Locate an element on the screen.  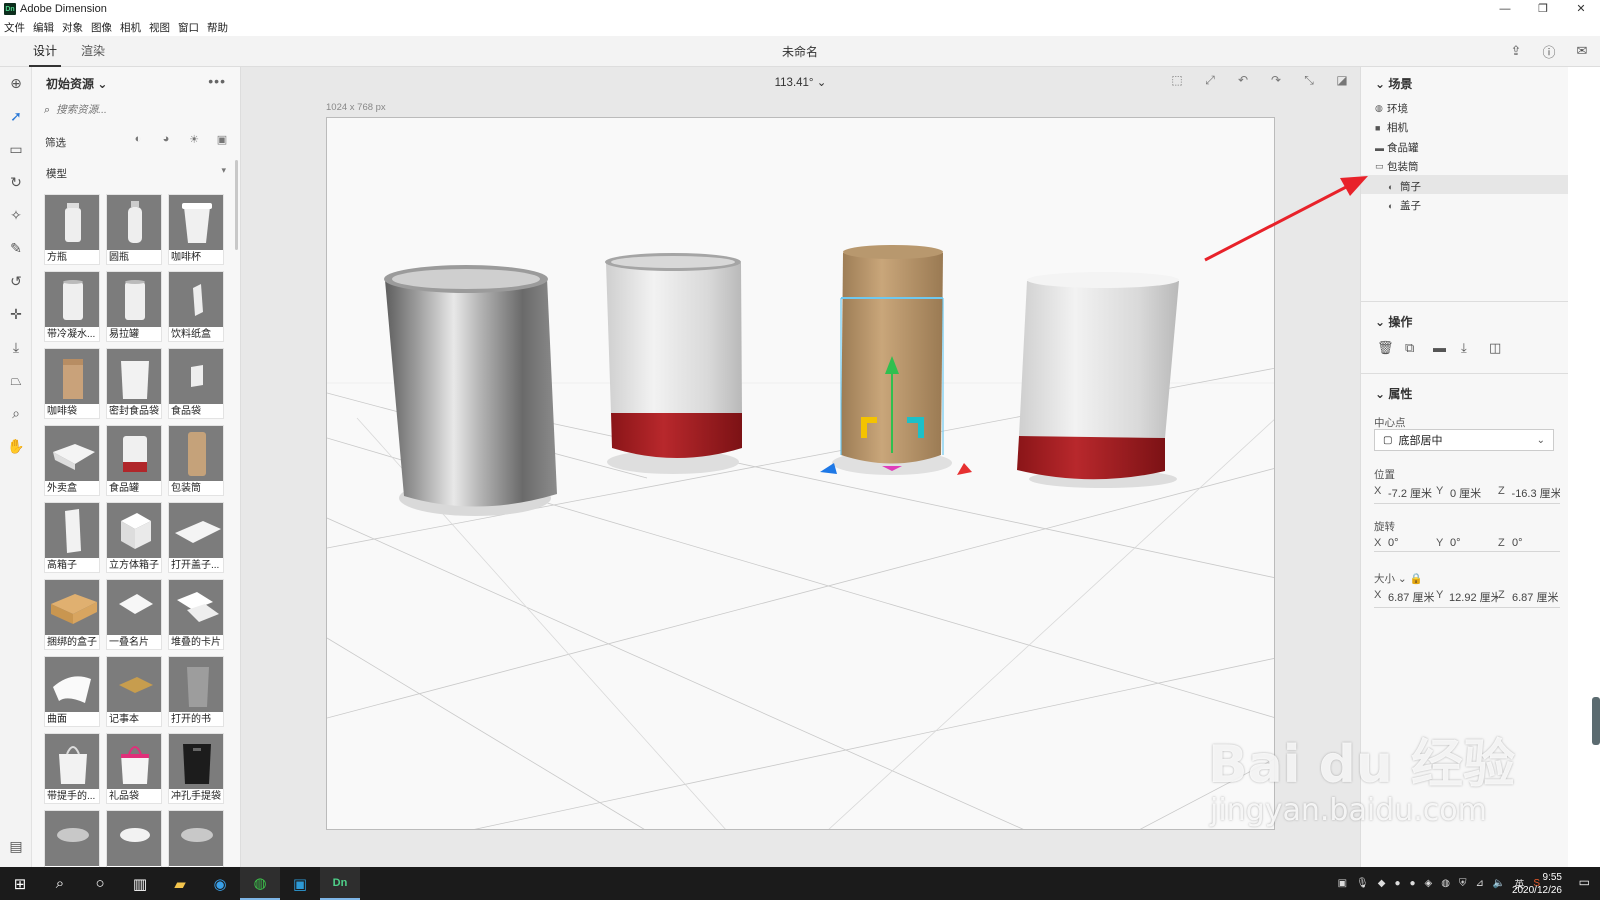
lasso-icon: ↺ is located at coordinates (16, 281).